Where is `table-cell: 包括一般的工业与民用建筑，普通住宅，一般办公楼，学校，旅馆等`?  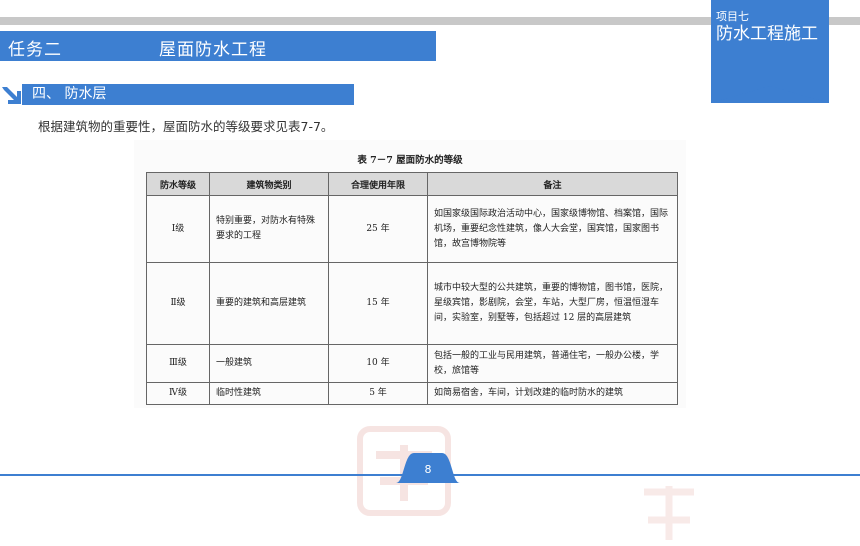
table-cell: 包括一般的工业与民用建筑，普通住宅，一般办公楼，学校，旅馆等 is located at coordinates (552, 363).